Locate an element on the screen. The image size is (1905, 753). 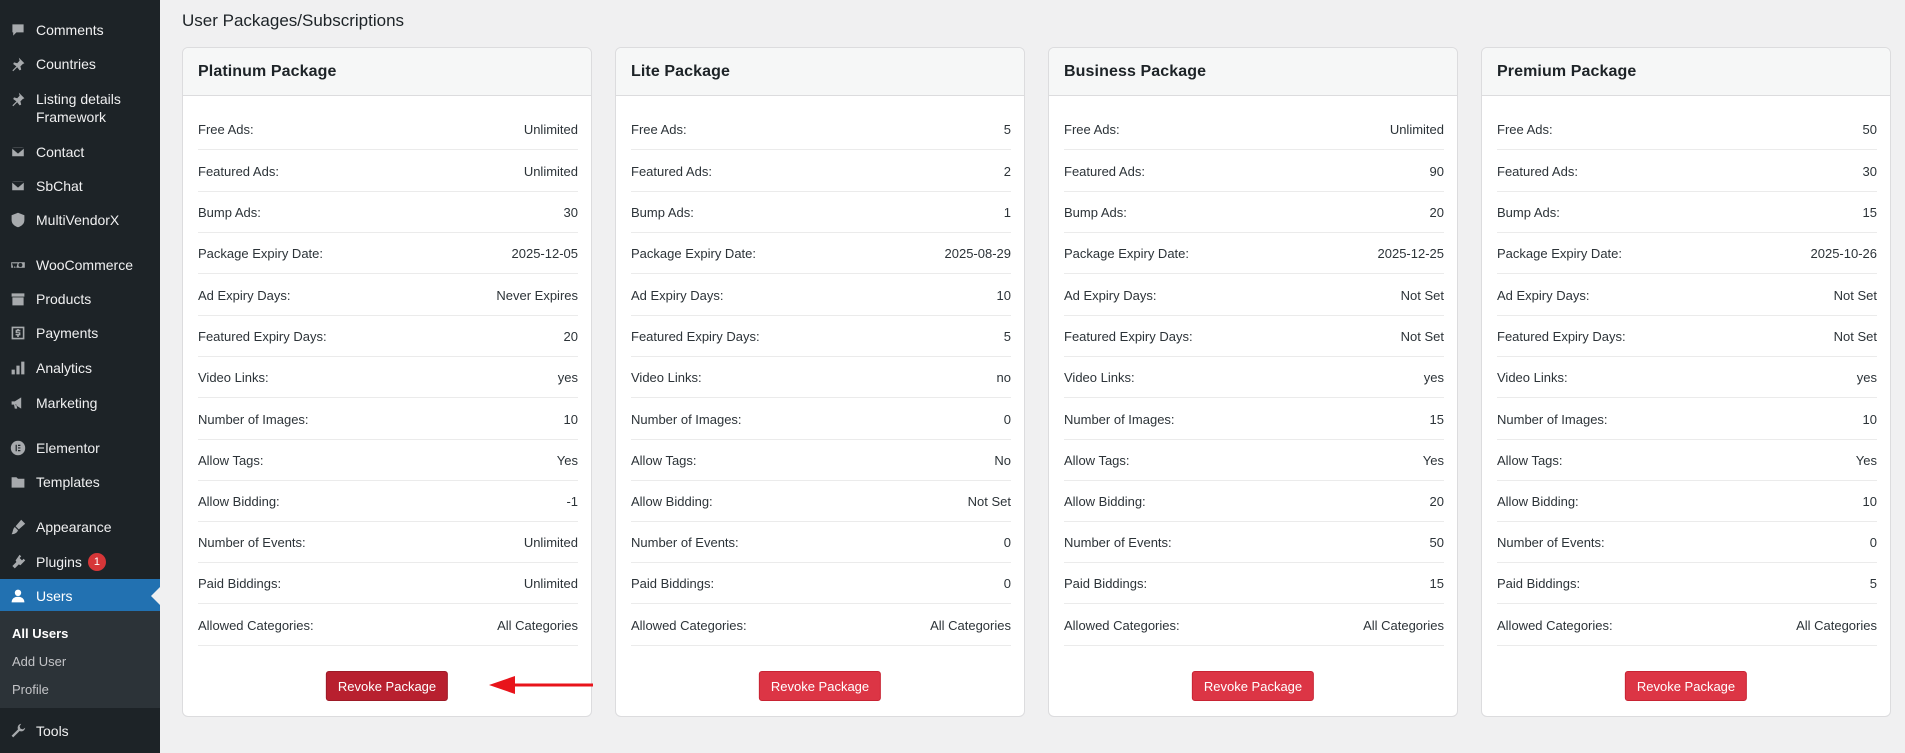
plugins-label: Plugins is located at coordinates (59, 562).